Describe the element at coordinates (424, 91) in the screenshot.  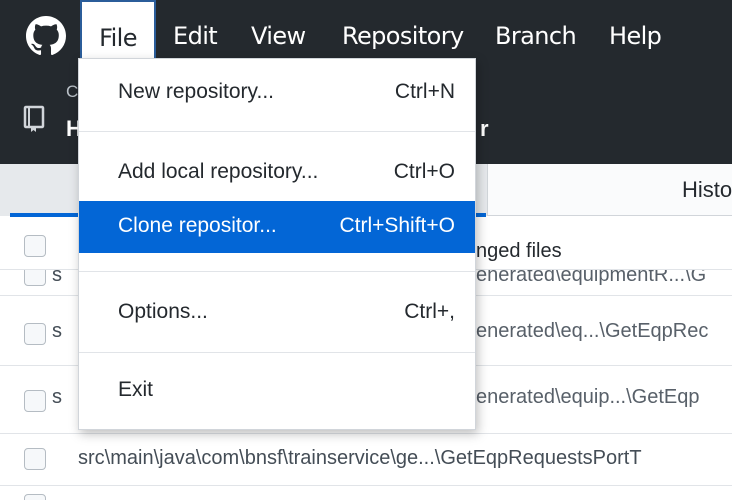
I see `menu-item-shortcut: Ctrl+N` at that location.